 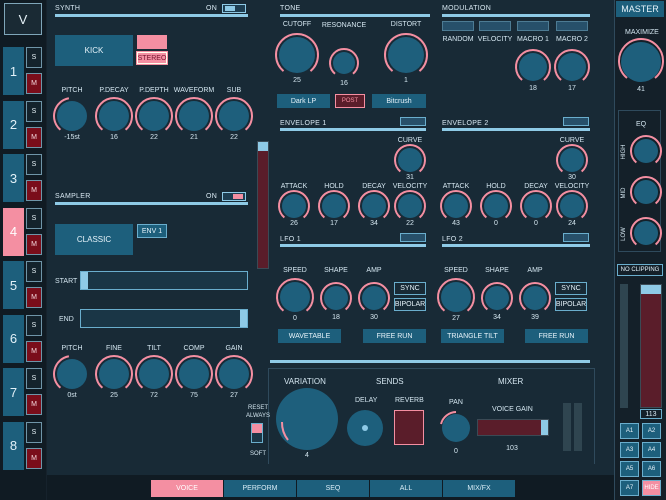 What do you see at coordinates (234, 372) in the screenshot?
I see `sampler-gain-knob` at bounding box center [234, 372].